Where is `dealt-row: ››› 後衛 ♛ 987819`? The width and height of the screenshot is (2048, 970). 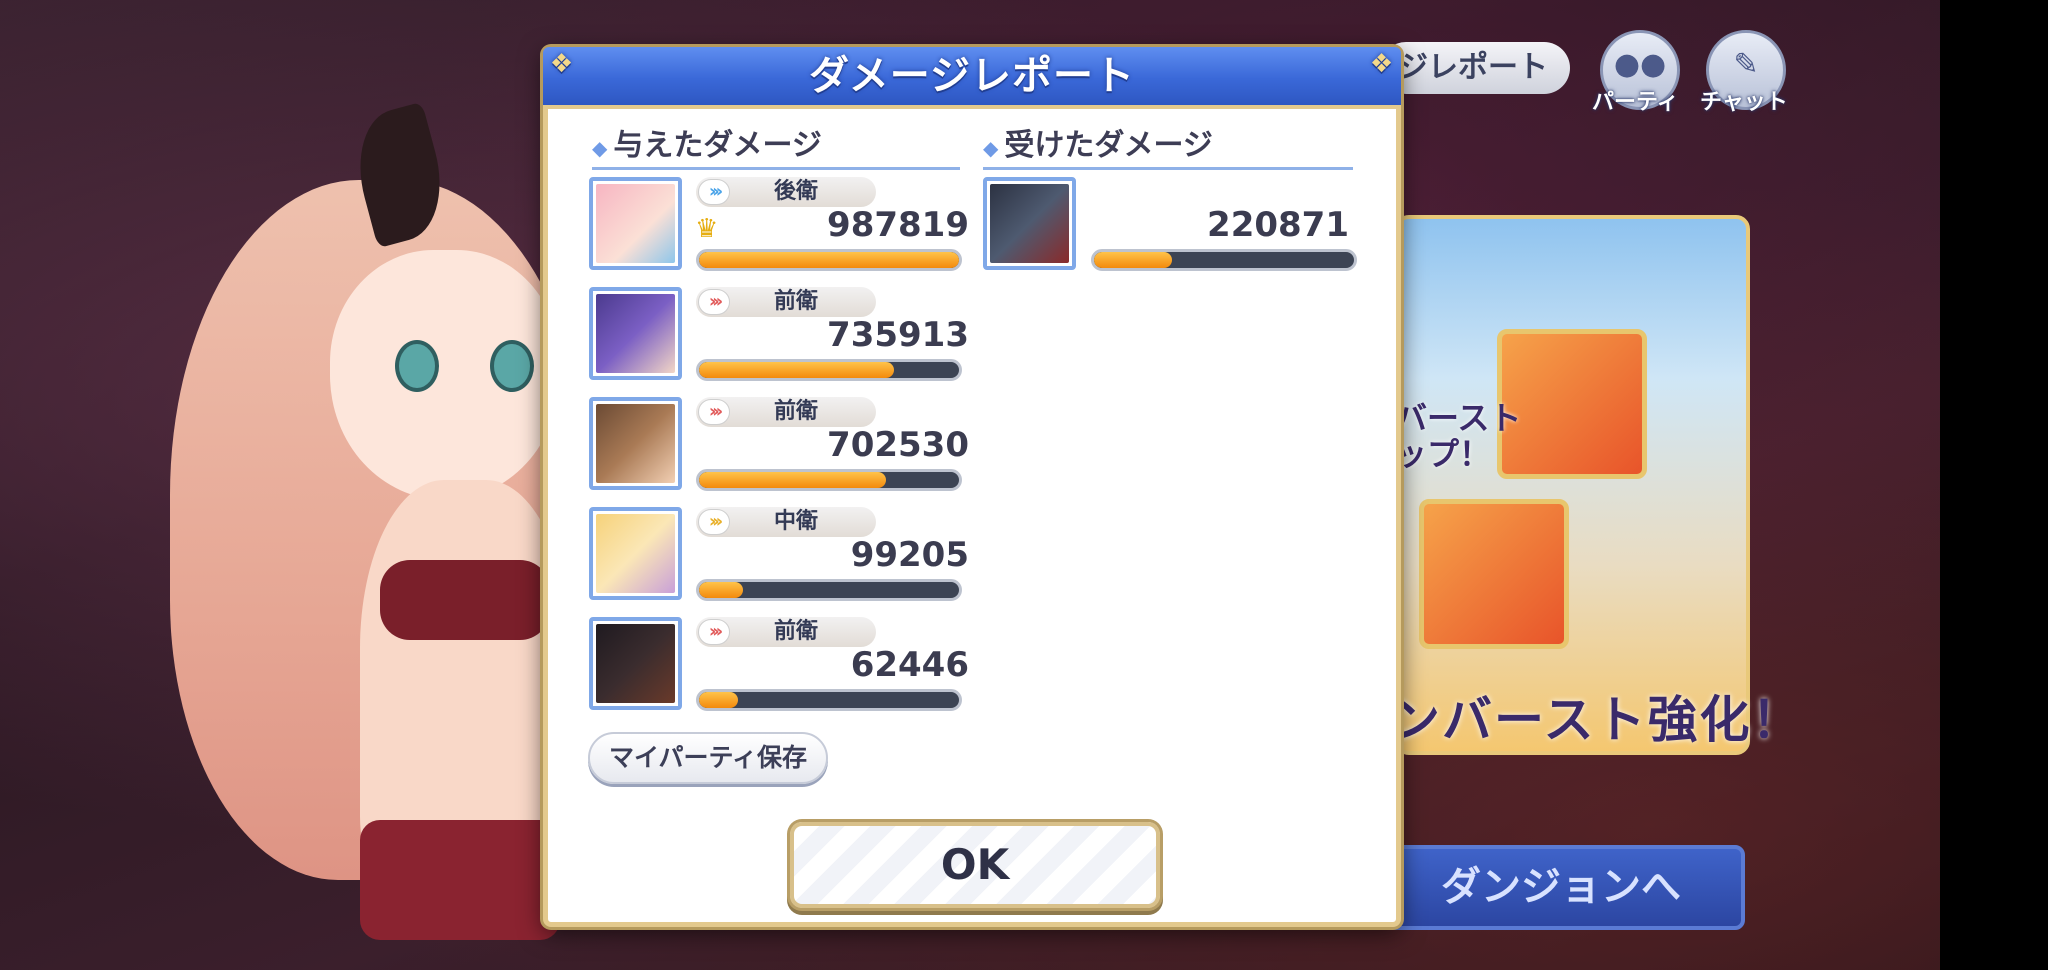
dealt-row: ››› 後衛 ♛ 987819 is located at coordinates (779, 227).